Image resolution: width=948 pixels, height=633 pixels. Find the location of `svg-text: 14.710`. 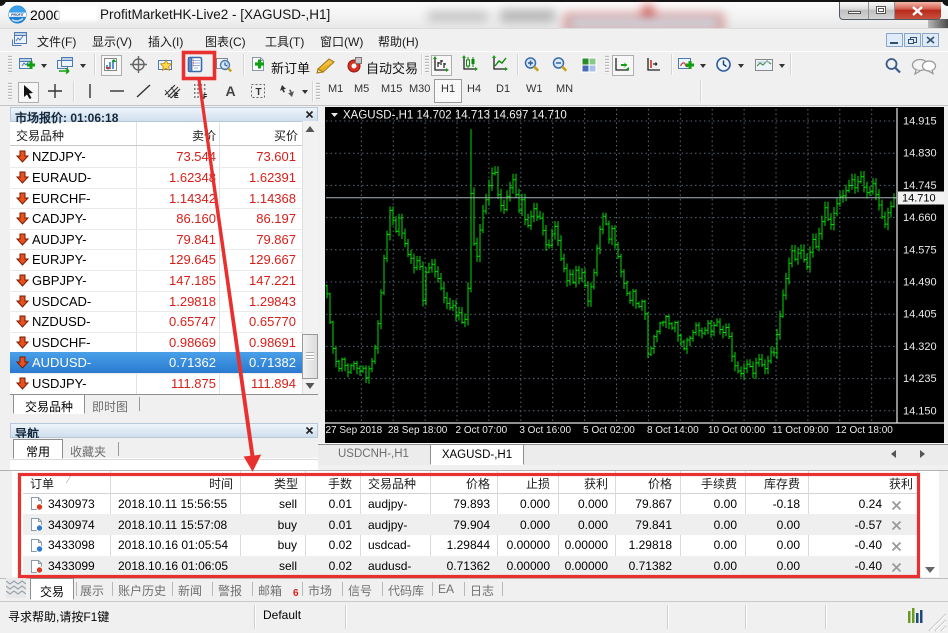

svg-text: 14.710 is located at coordinates (919, 199).